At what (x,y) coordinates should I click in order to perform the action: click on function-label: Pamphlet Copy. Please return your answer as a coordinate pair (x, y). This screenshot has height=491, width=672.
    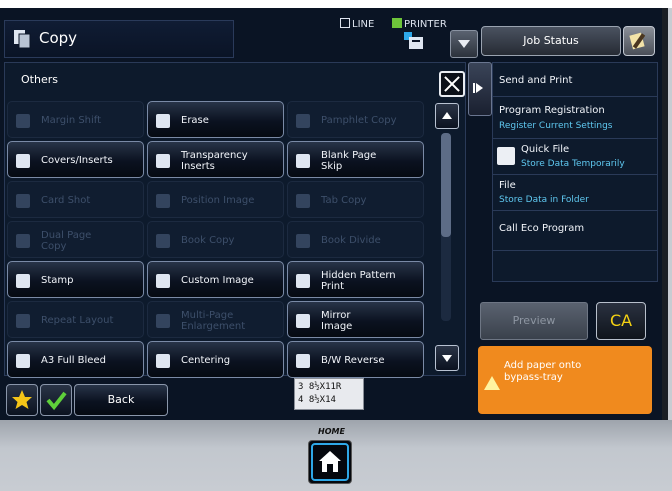
    Looking at the image, I should click on (359, 120).